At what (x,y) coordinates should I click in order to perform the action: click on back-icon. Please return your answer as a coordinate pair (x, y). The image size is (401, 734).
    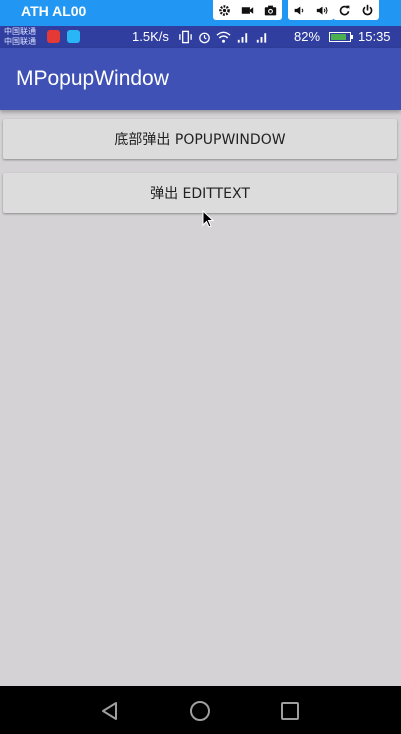
    Looking at the image, I should click on (110, 711).